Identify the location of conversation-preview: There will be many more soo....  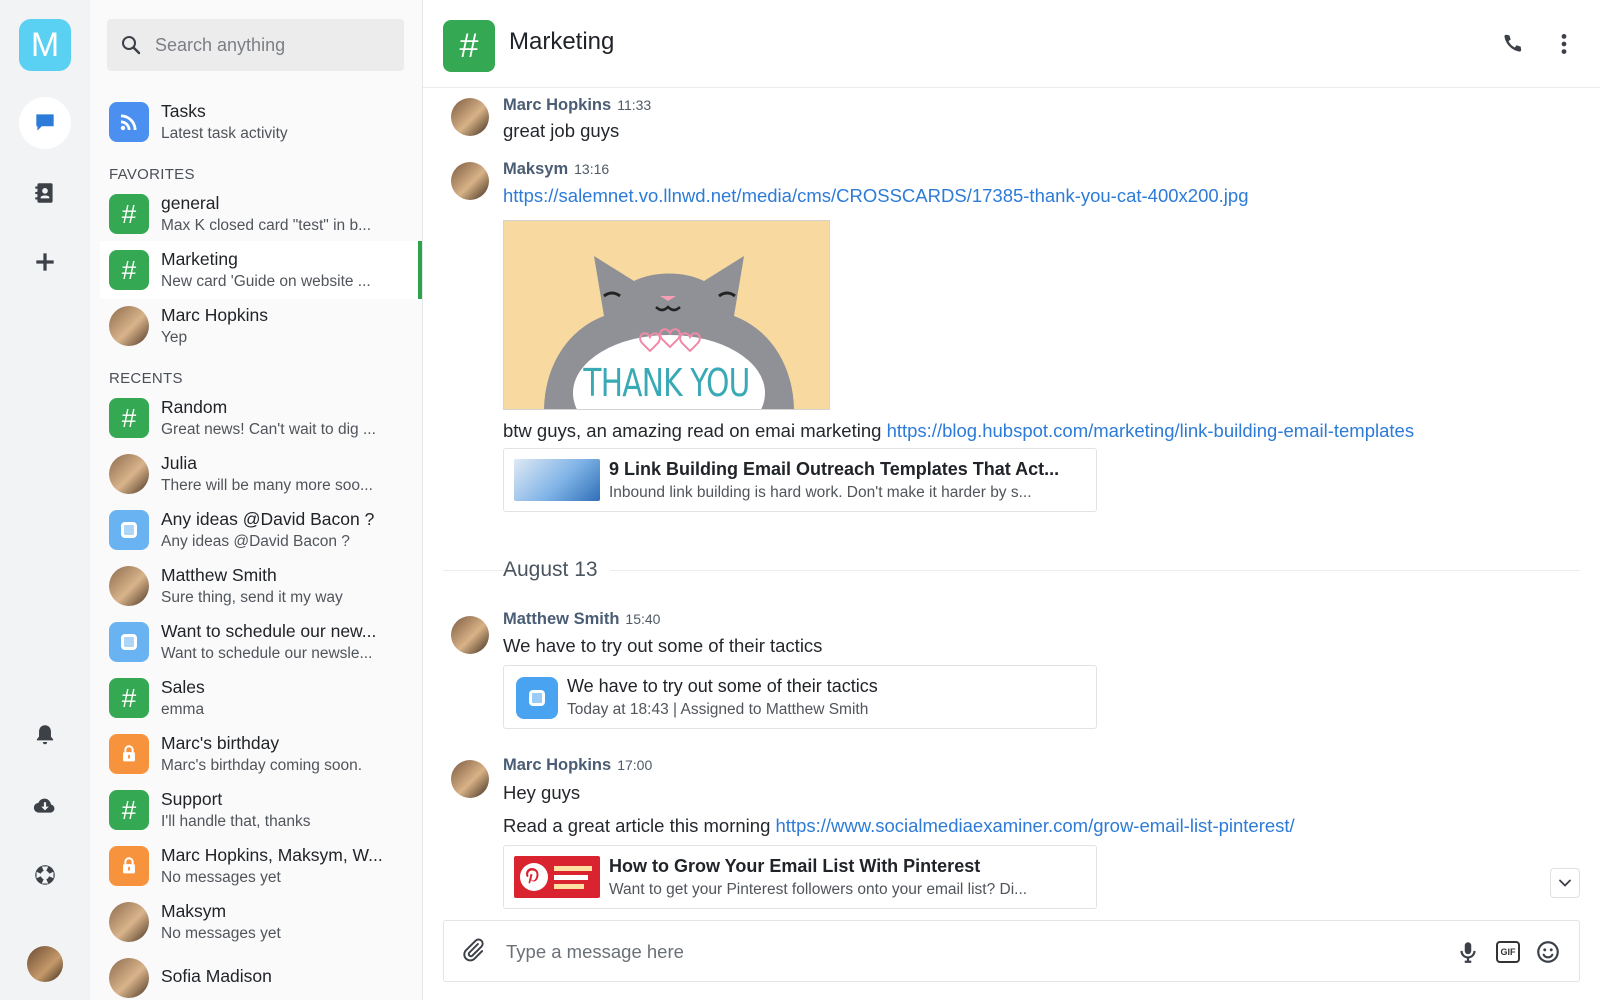
(267, 485).